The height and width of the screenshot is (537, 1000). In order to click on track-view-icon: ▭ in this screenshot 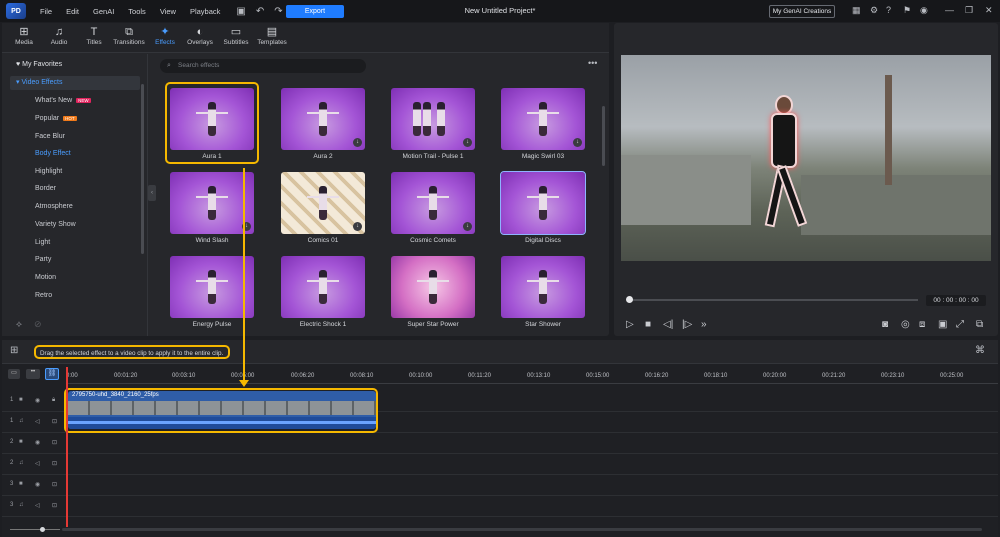, I will do `click(14, 374)`.